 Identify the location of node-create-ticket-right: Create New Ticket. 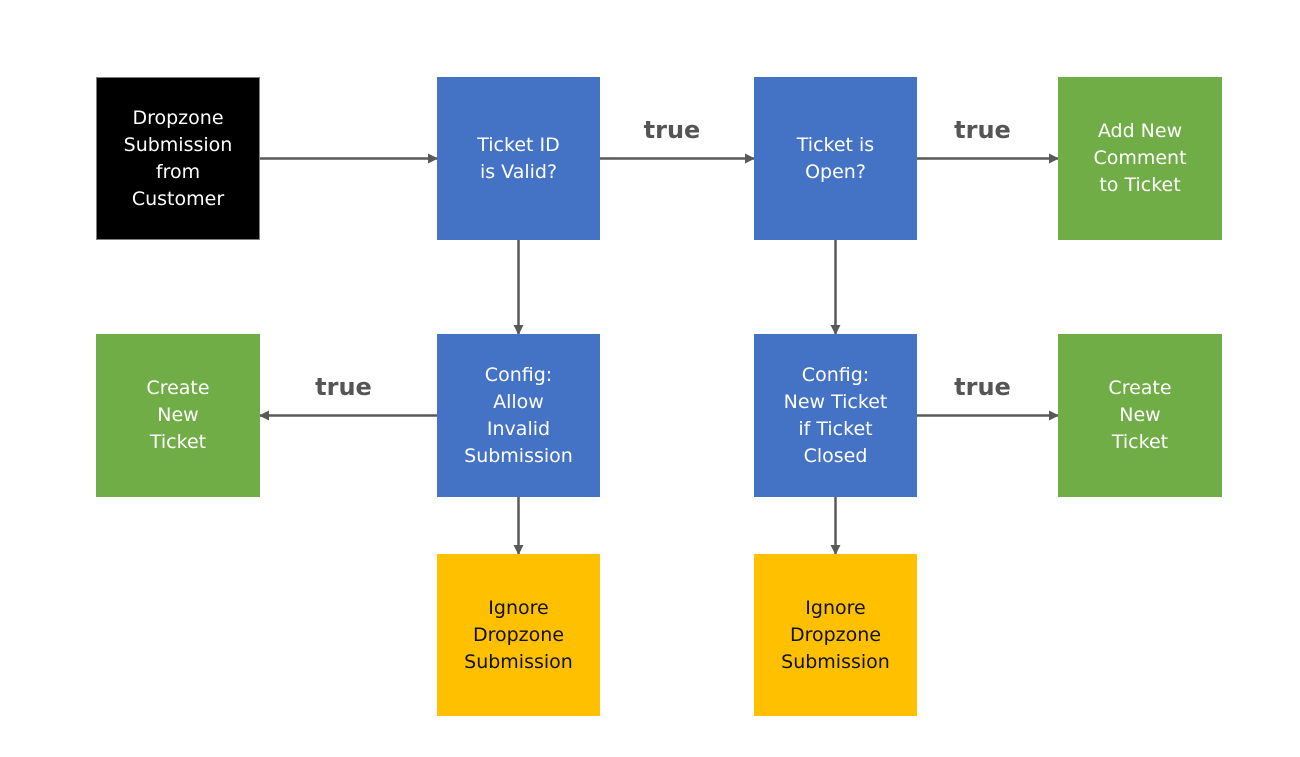
(1140, 415).